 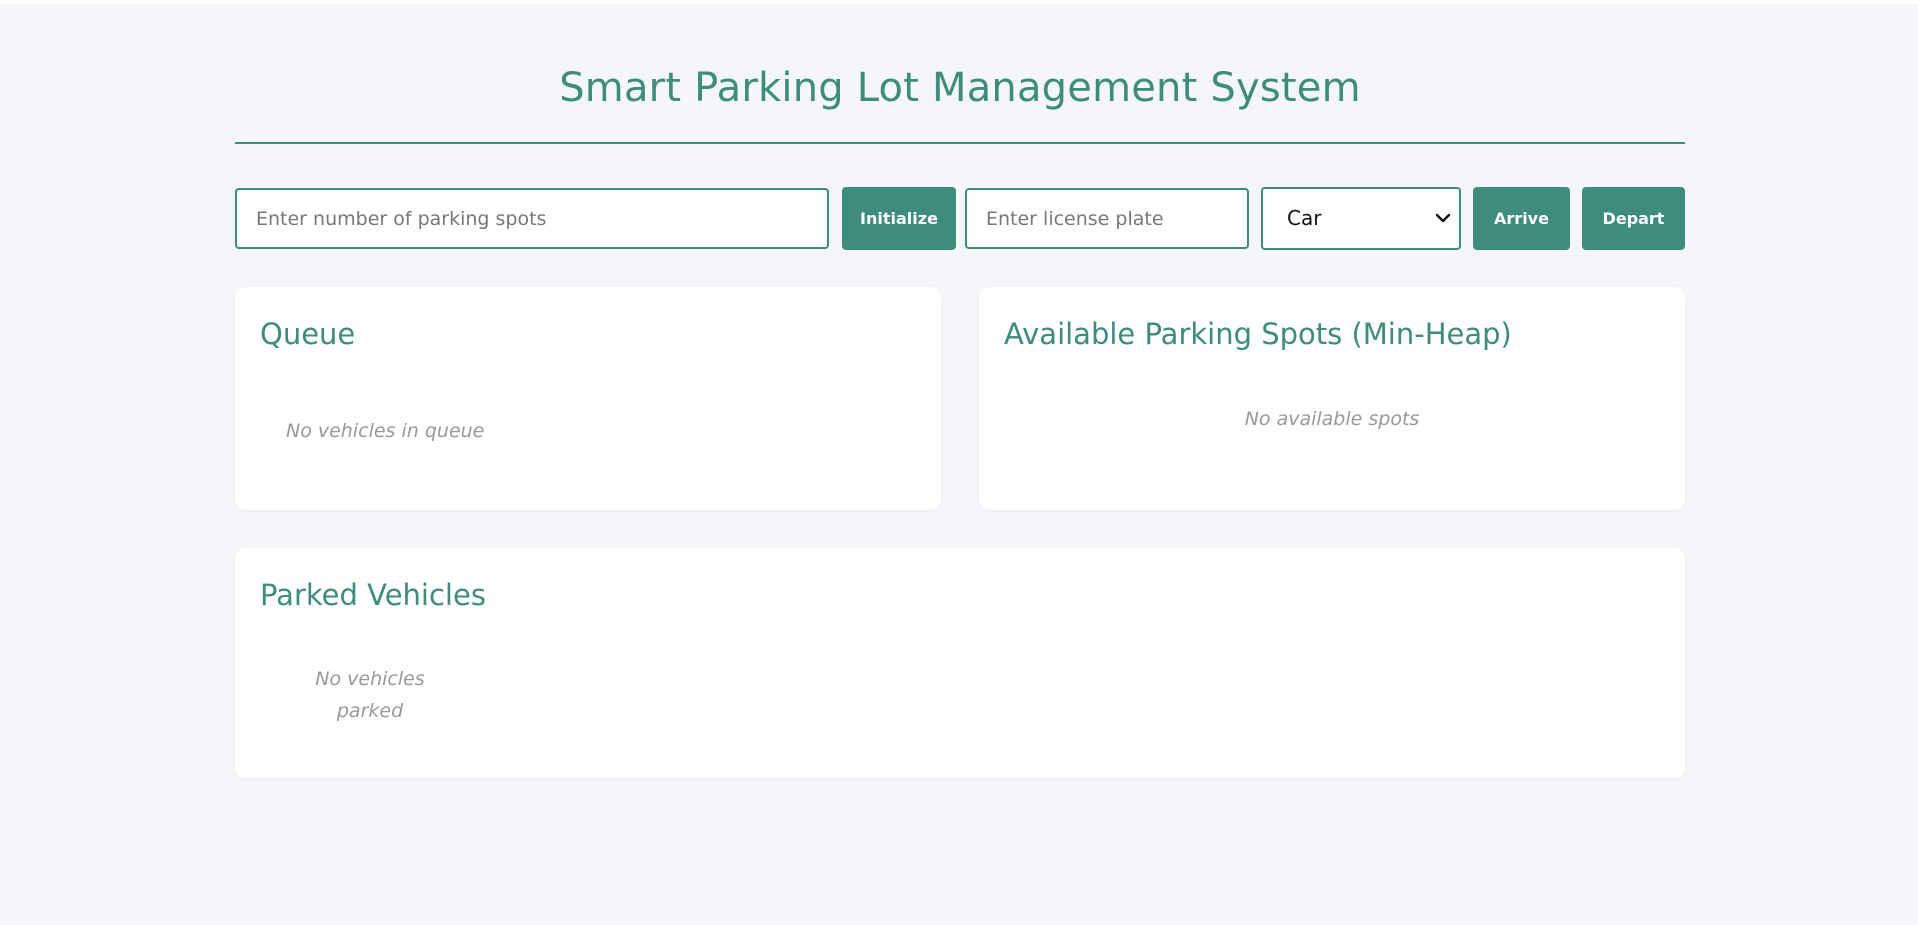 What do you see at coordinates (373, 595) in the screenshot?
I see `parked-vehicles-title: Parked Vehicles` at bounding box center [373, 595].